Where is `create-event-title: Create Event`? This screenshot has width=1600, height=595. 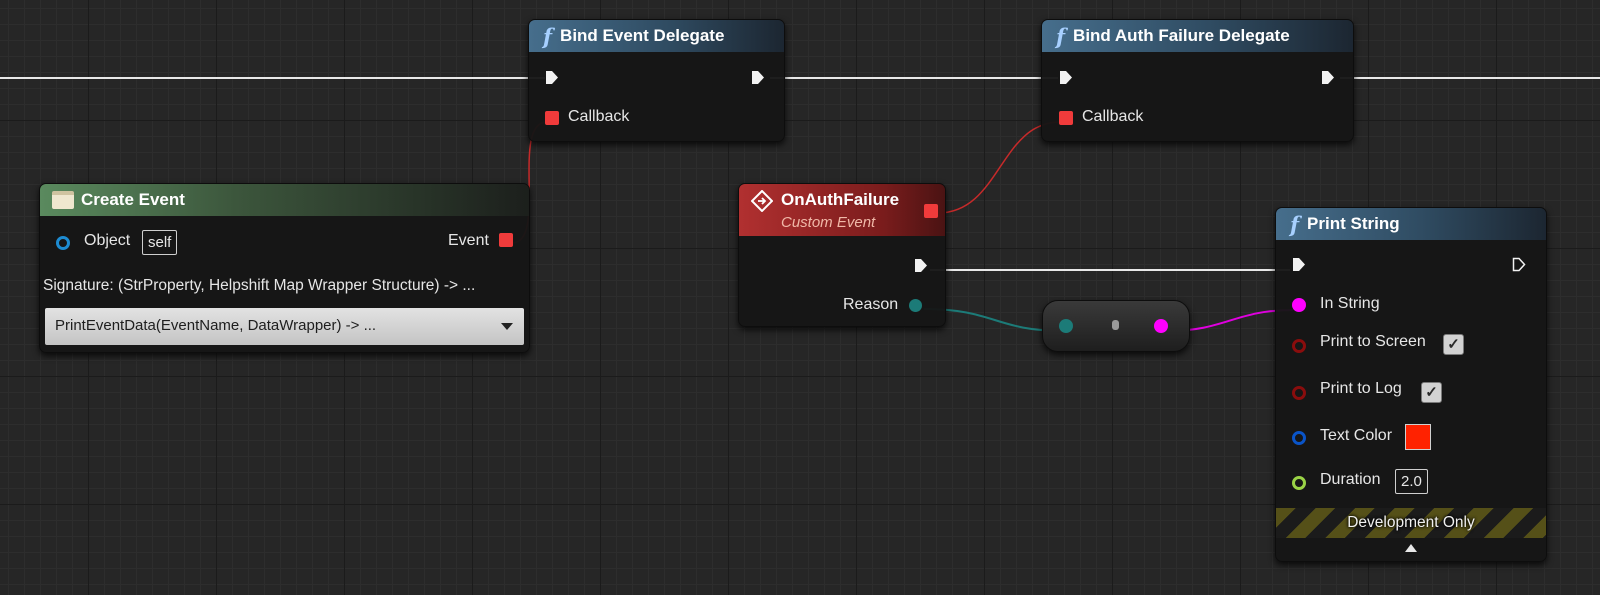
create-event-title: Create Event is located at coordinates (133, 199).